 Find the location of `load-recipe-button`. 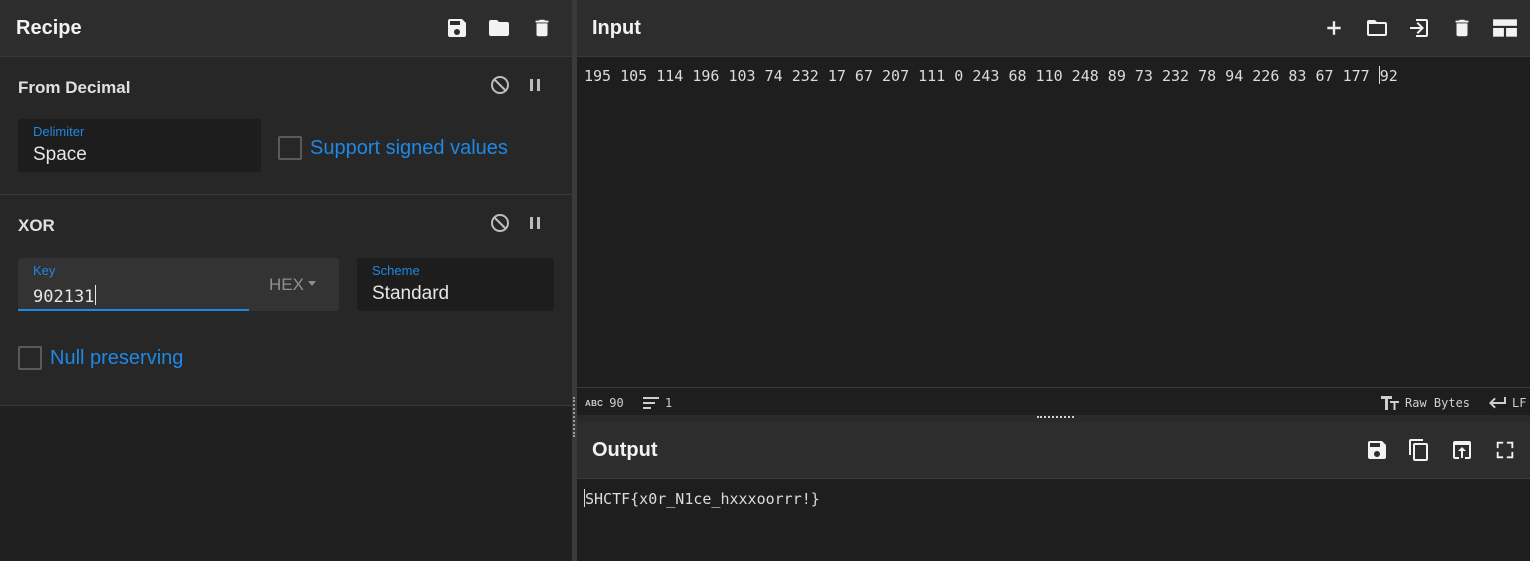

load-recipe-button is located at coordinates (499, 28).